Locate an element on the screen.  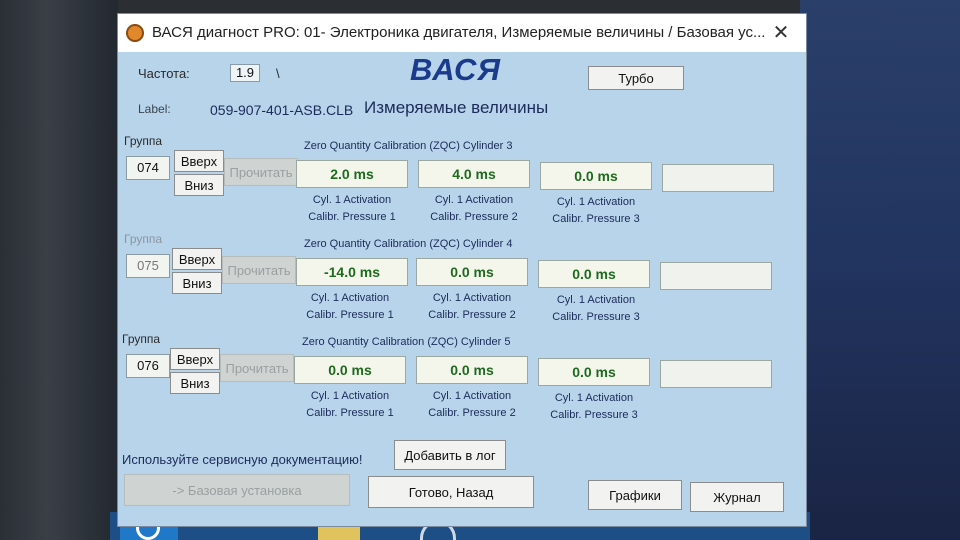
value-field: -14.0 ms is located at coordinates (352, 272).